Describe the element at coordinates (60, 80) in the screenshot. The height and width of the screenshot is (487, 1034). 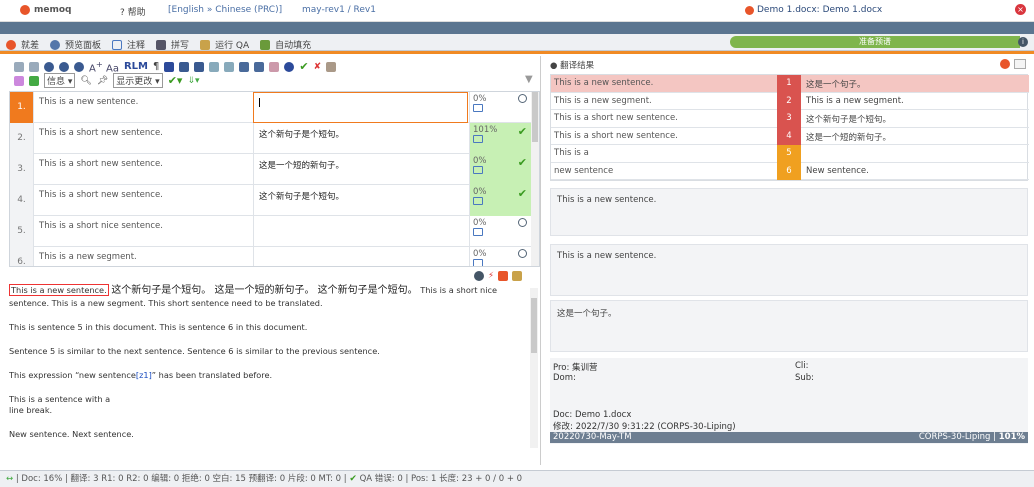
I see `info-select: 信息 ▾` at that location.